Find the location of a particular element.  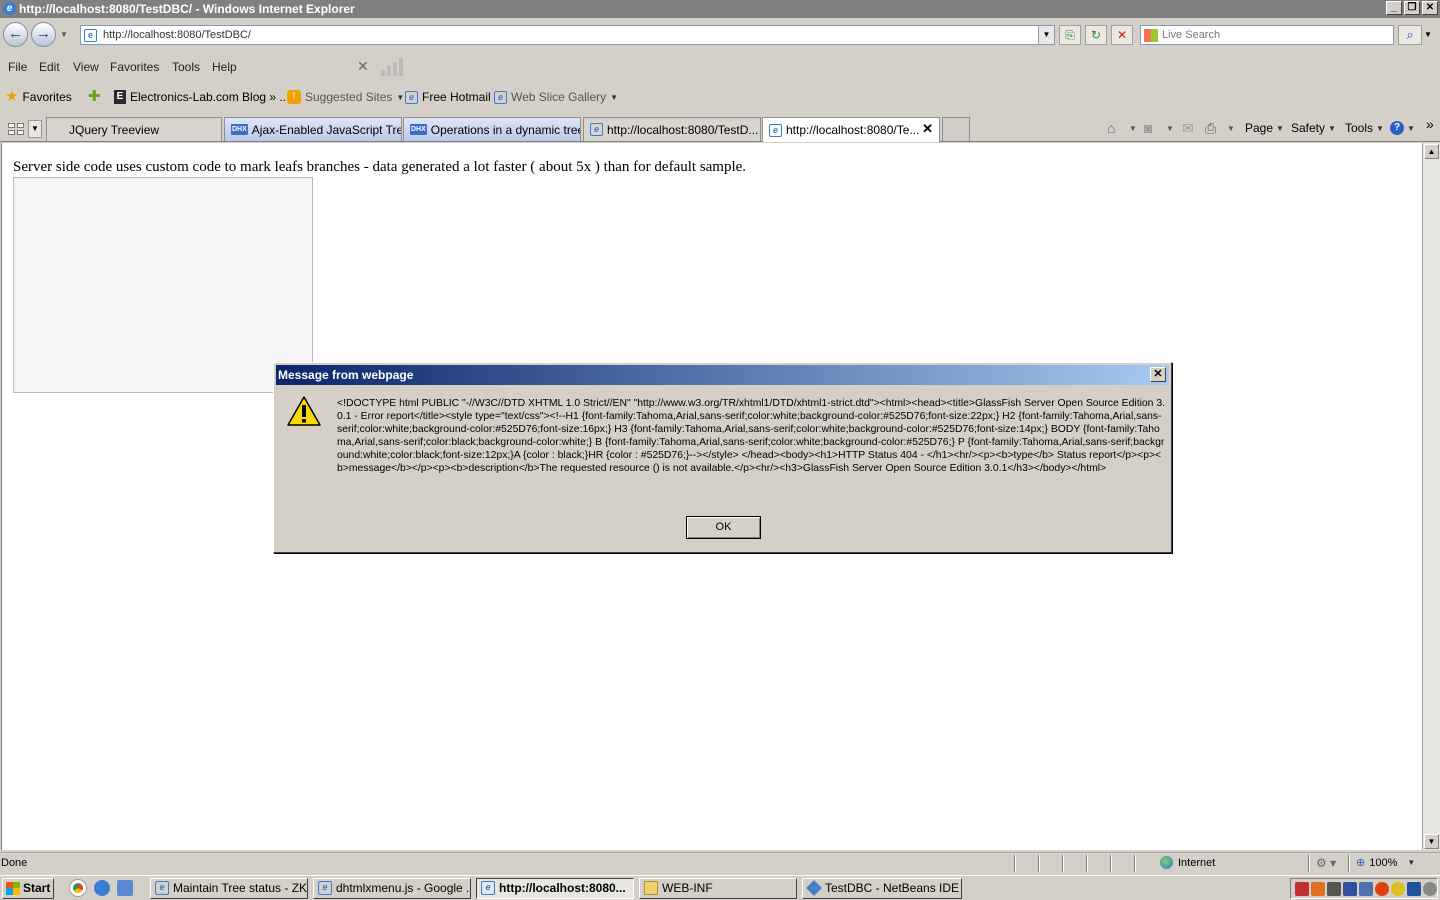

stop-button: ✕ is located at coordinates (1122, 35).